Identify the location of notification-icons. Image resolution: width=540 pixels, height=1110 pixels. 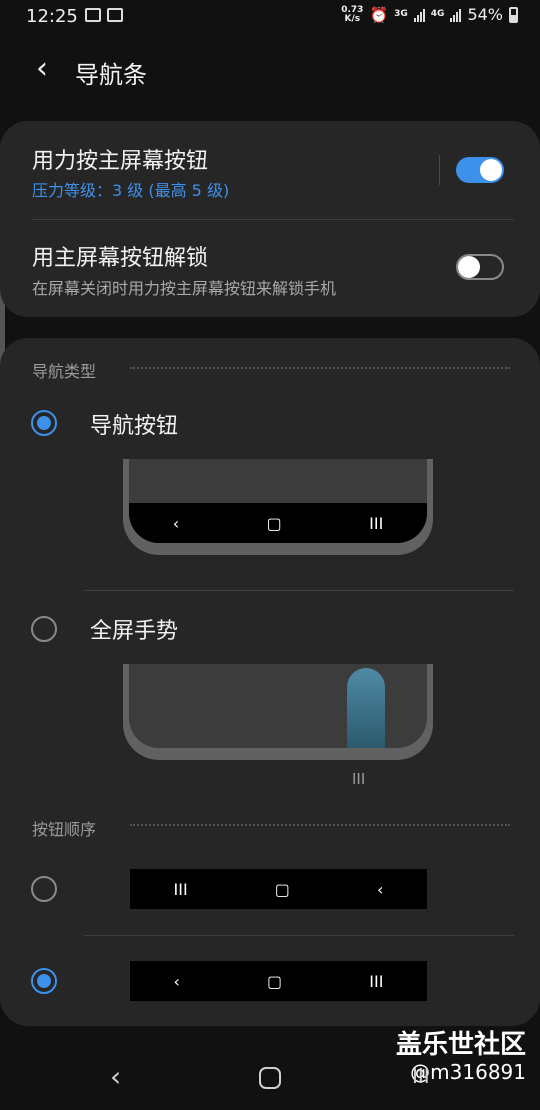
(104, 15).